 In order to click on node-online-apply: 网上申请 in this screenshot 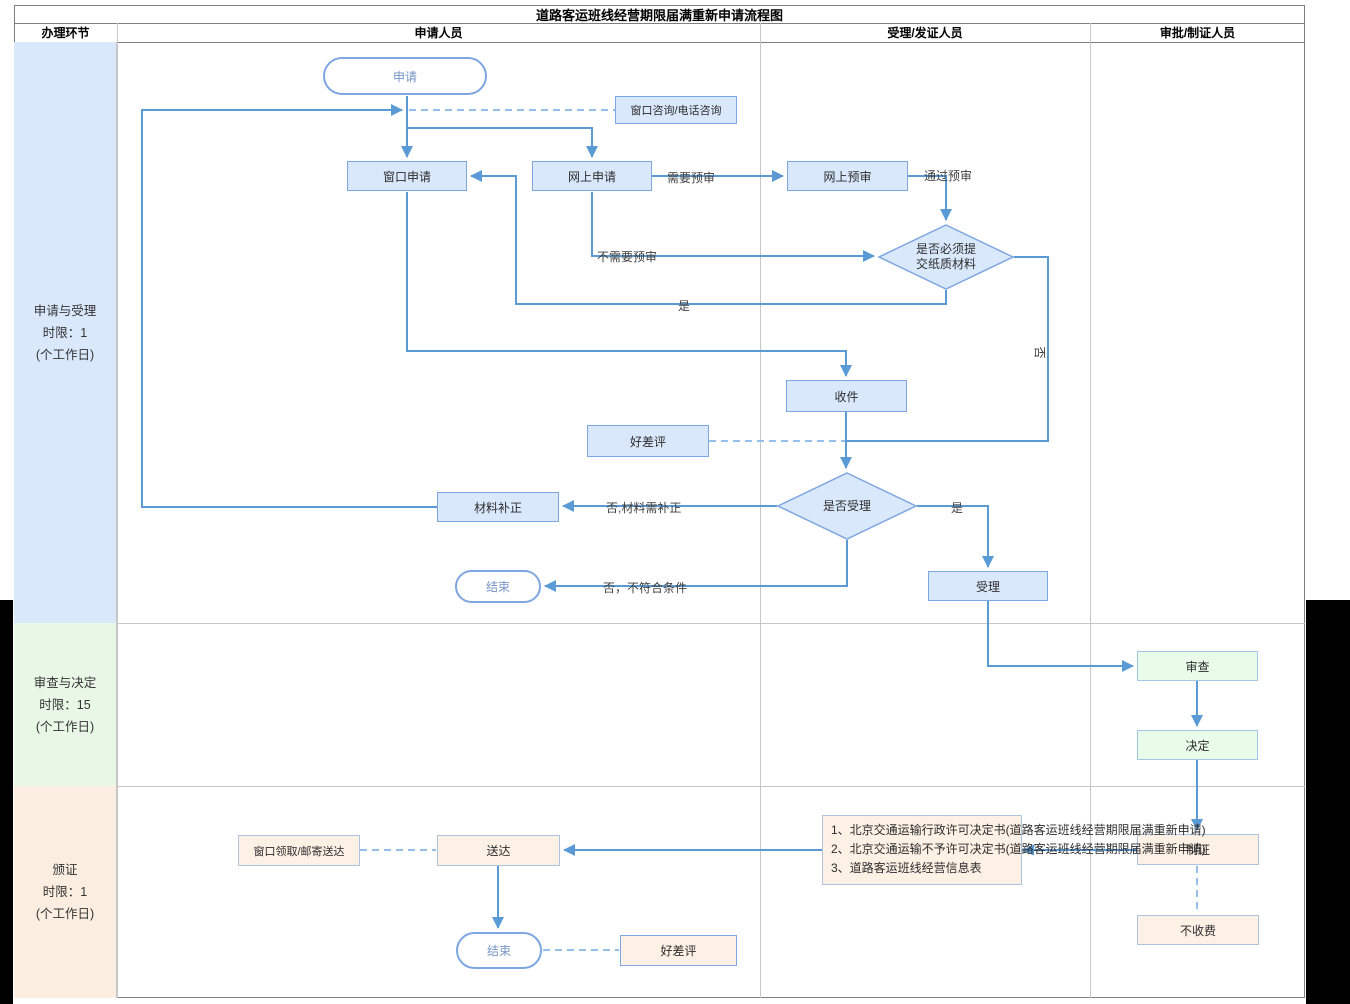, I will do `click(592, 176)`.